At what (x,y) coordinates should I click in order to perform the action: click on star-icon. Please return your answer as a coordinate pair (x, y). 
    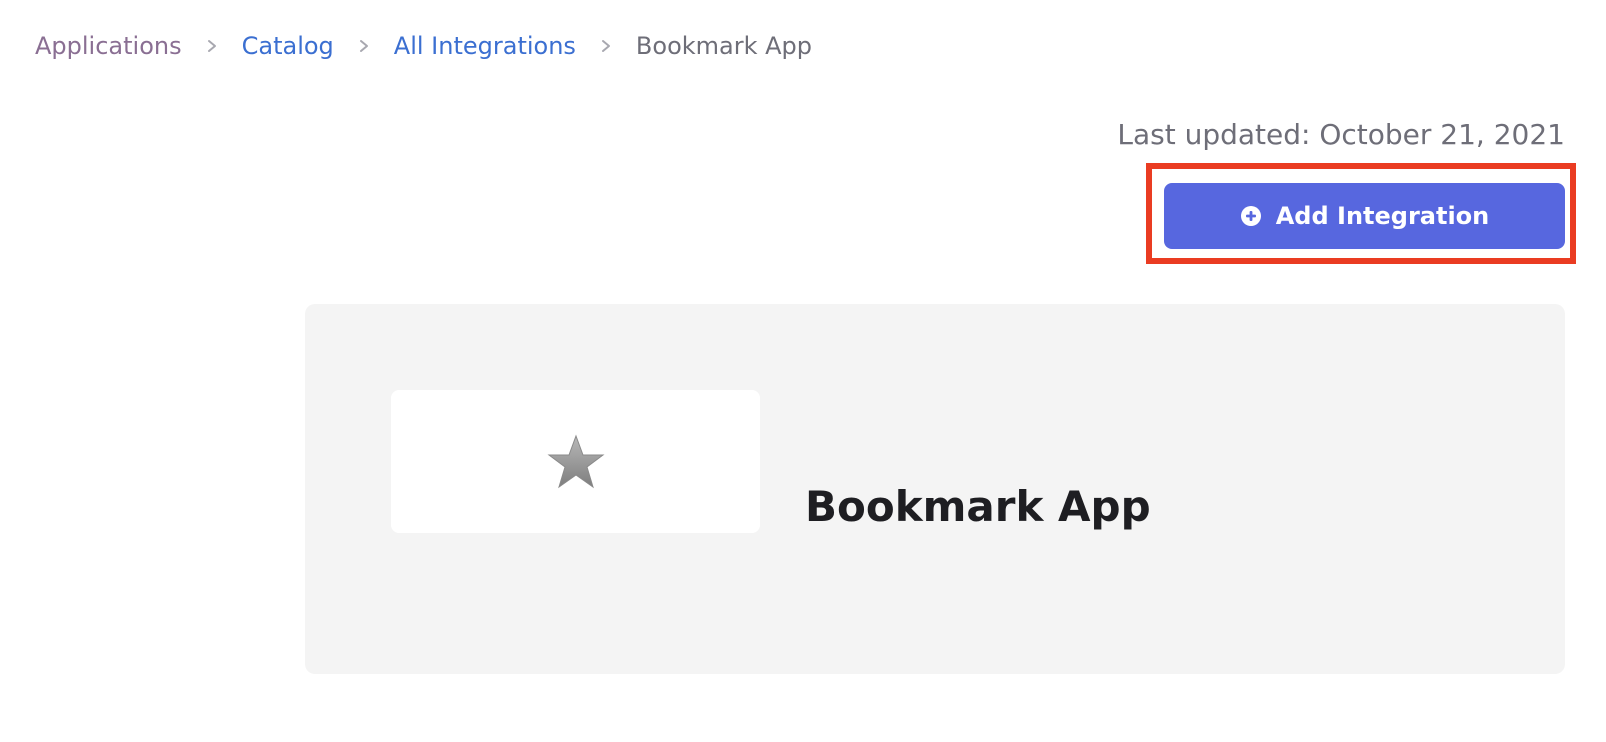
    Looking at the image, I should click on (575, 461).